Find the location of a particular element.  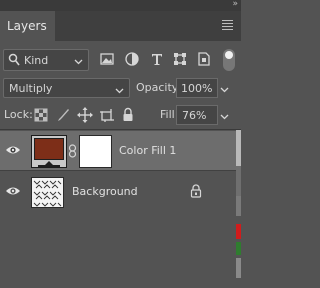

filter-kind-value: Kind is located at coordinates (36, 60).